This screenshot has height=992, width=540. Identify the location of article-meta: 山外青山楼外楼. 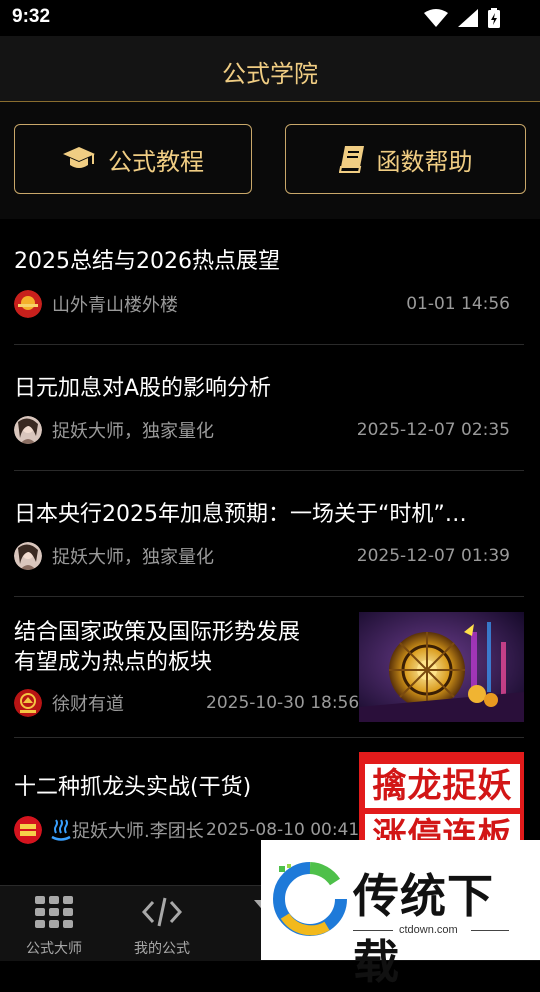
(96, 304).